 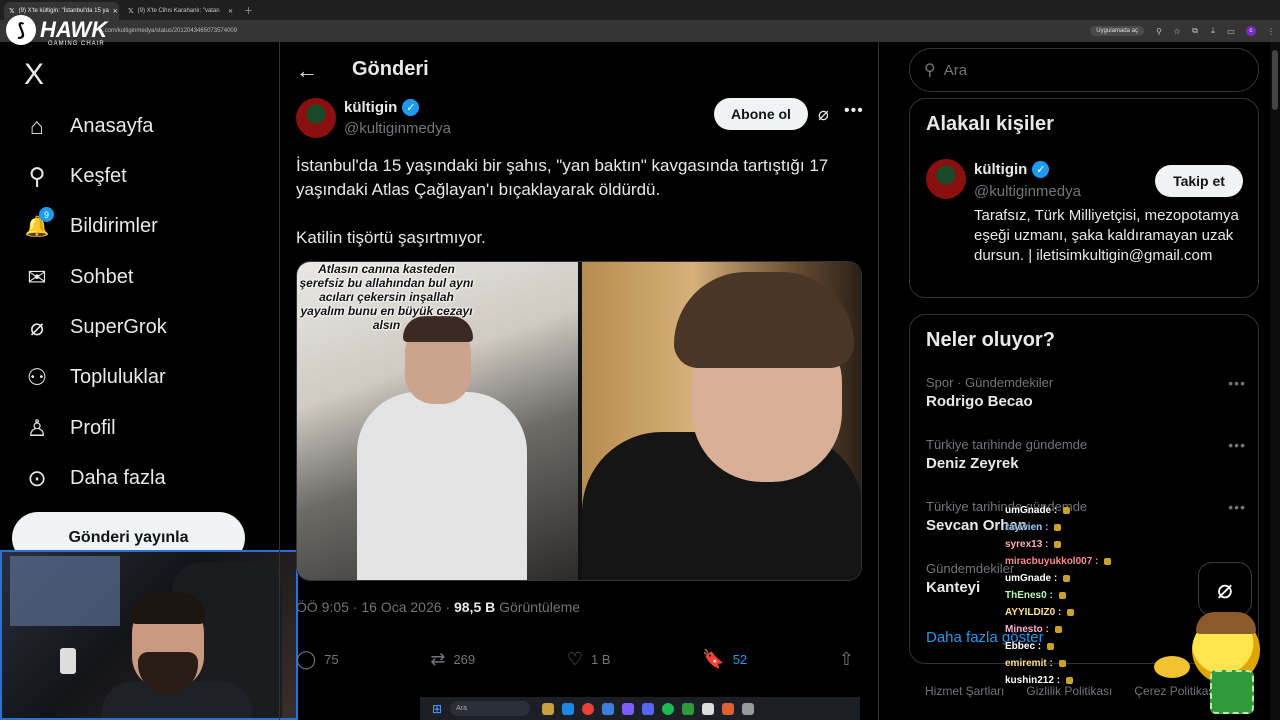 I want to click on nav-label: Daha fazla, so click(x=118, y=477).